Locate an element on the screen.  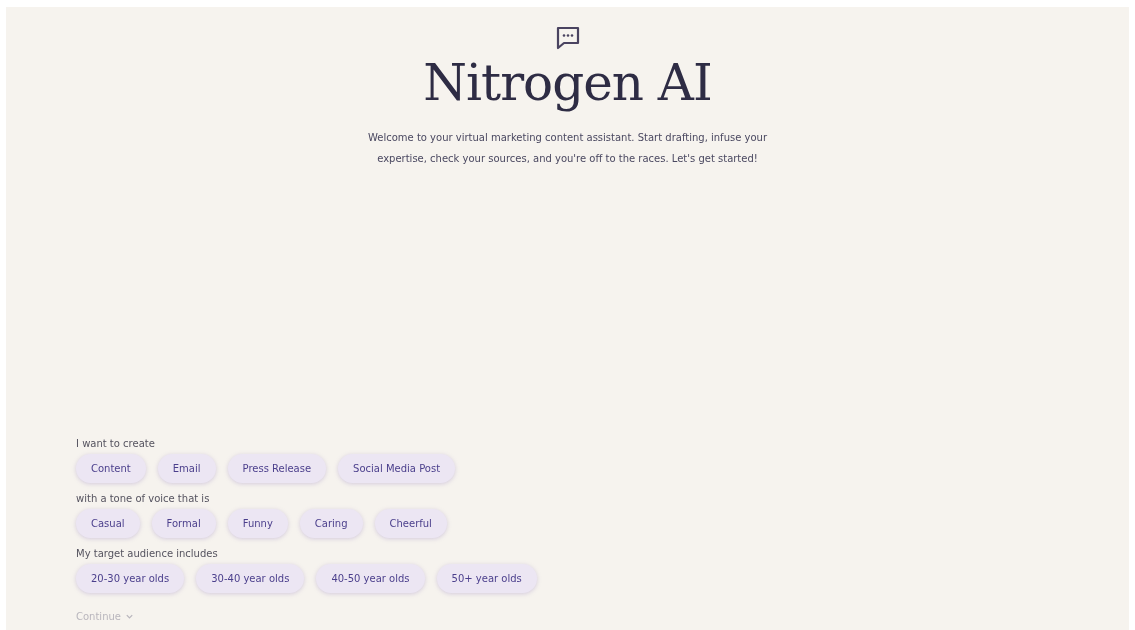
option-chip: Press Release is located at coordinates (277, 468).